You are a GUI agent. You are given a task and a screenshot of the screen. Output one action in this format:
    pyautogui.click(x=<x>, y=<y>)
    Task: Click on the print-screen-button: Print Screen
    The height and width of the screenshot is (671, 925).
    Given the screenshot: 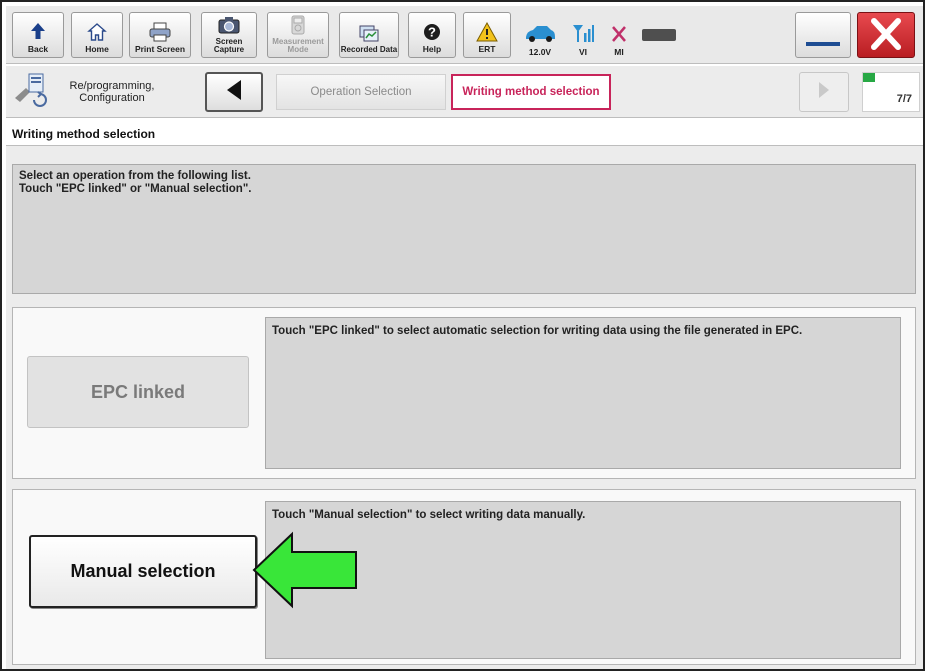 What is the action you would take?
    pyautogui.click(x=160, y=35)
    